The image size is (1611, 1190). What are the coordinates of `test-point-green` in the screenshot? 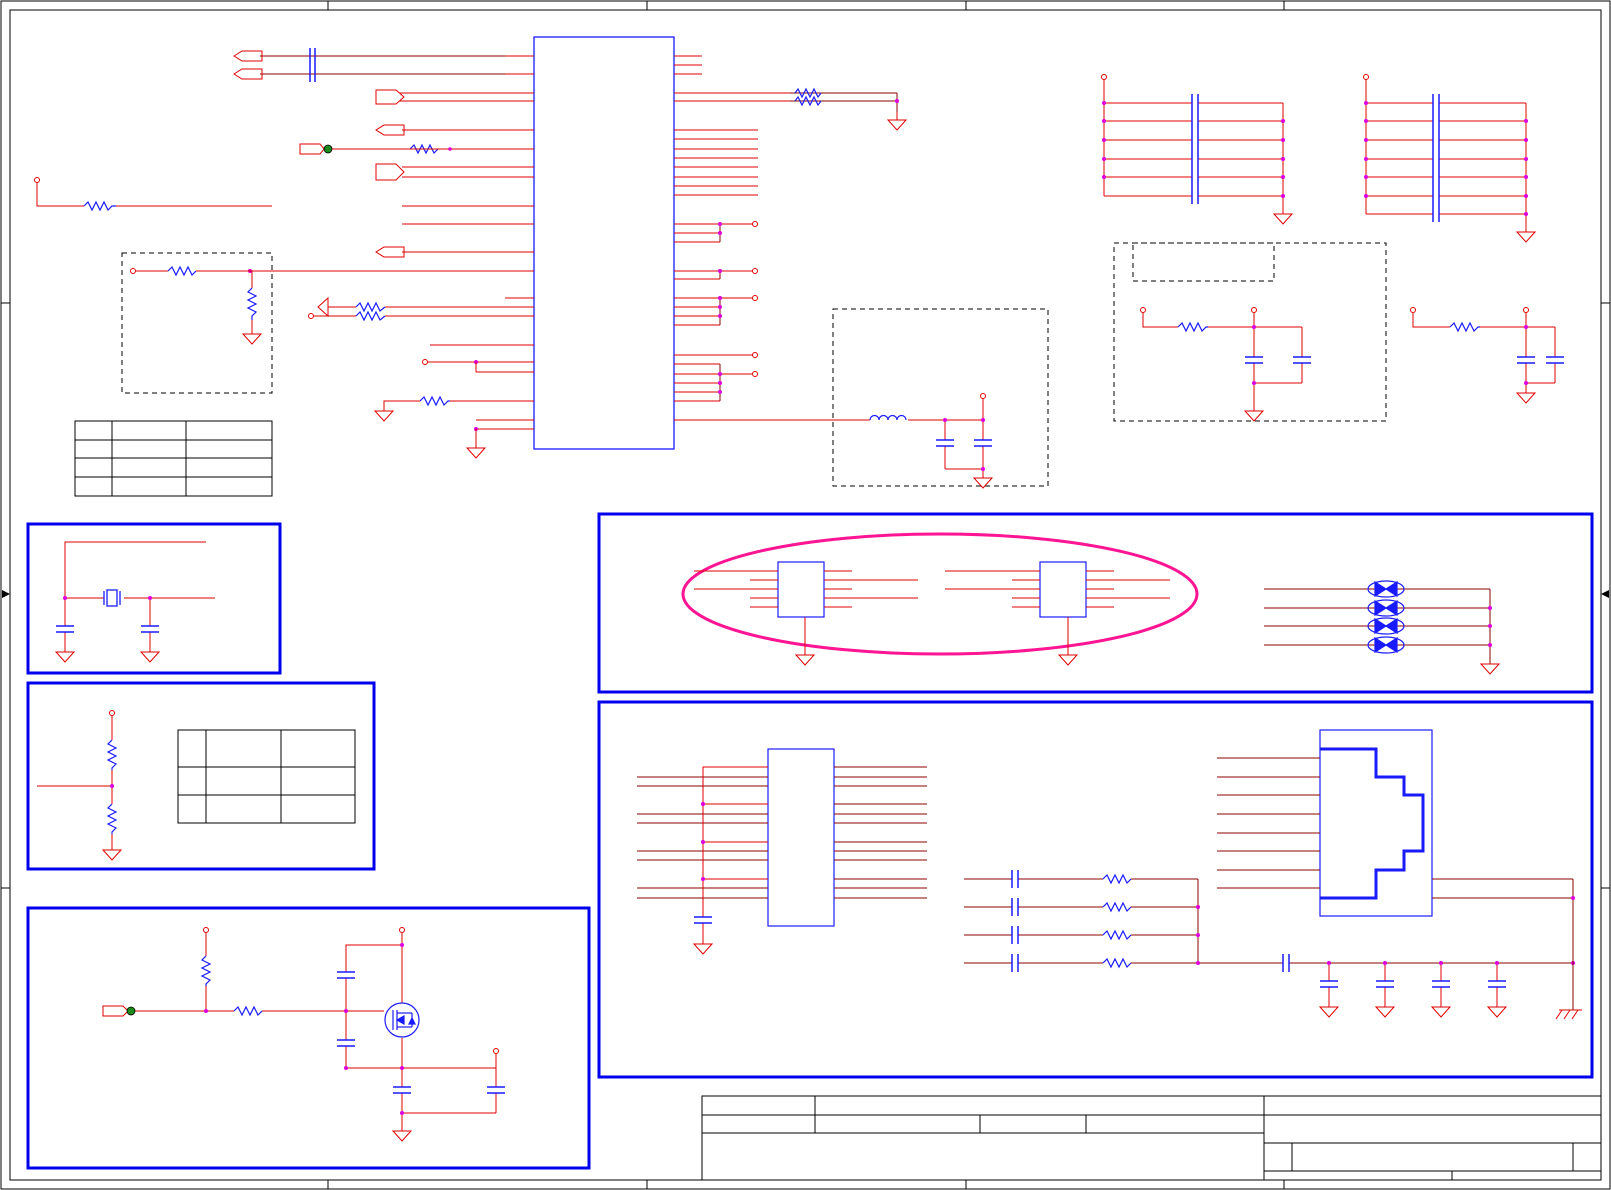 It's located at (328, 149).